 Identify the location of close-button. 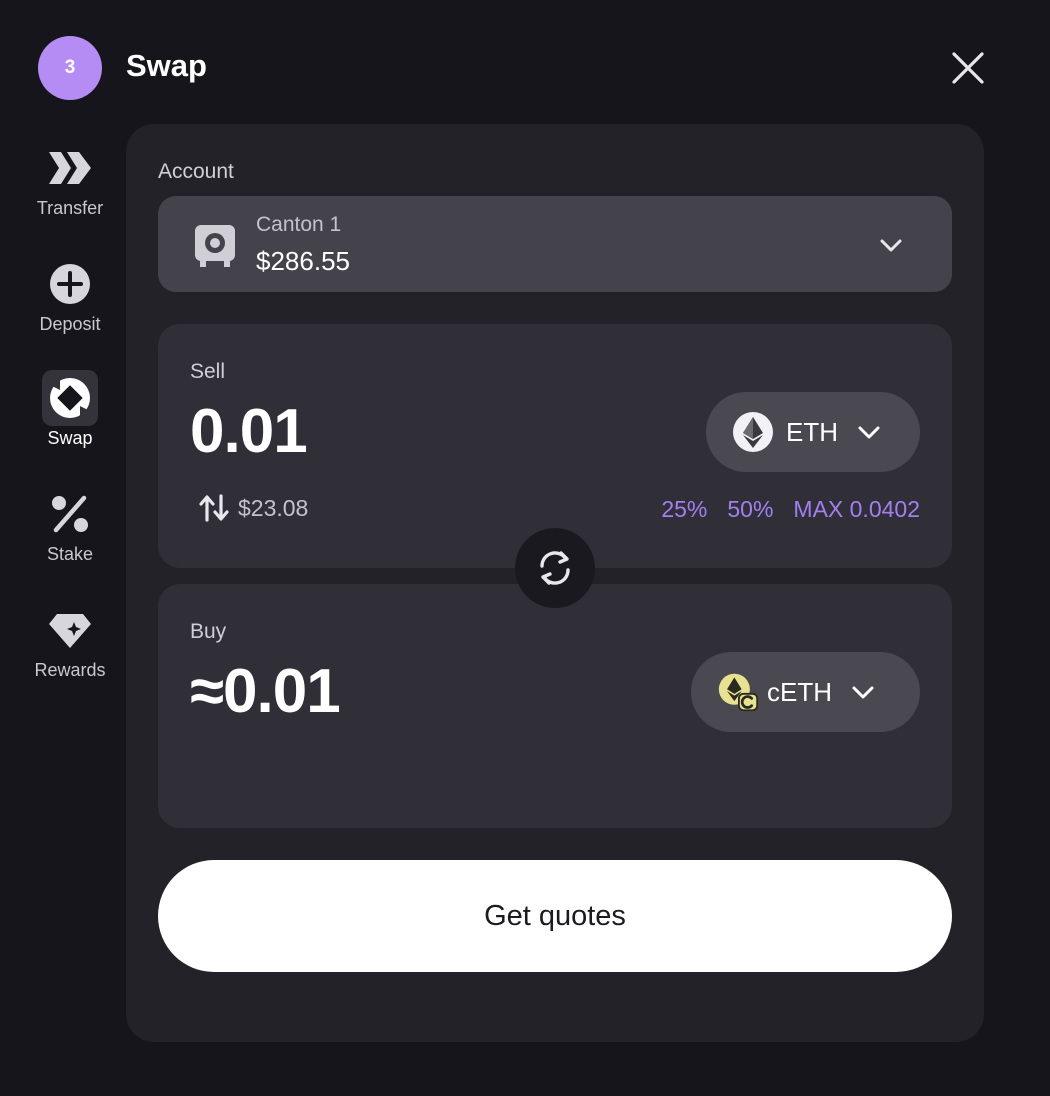
(968, 68).